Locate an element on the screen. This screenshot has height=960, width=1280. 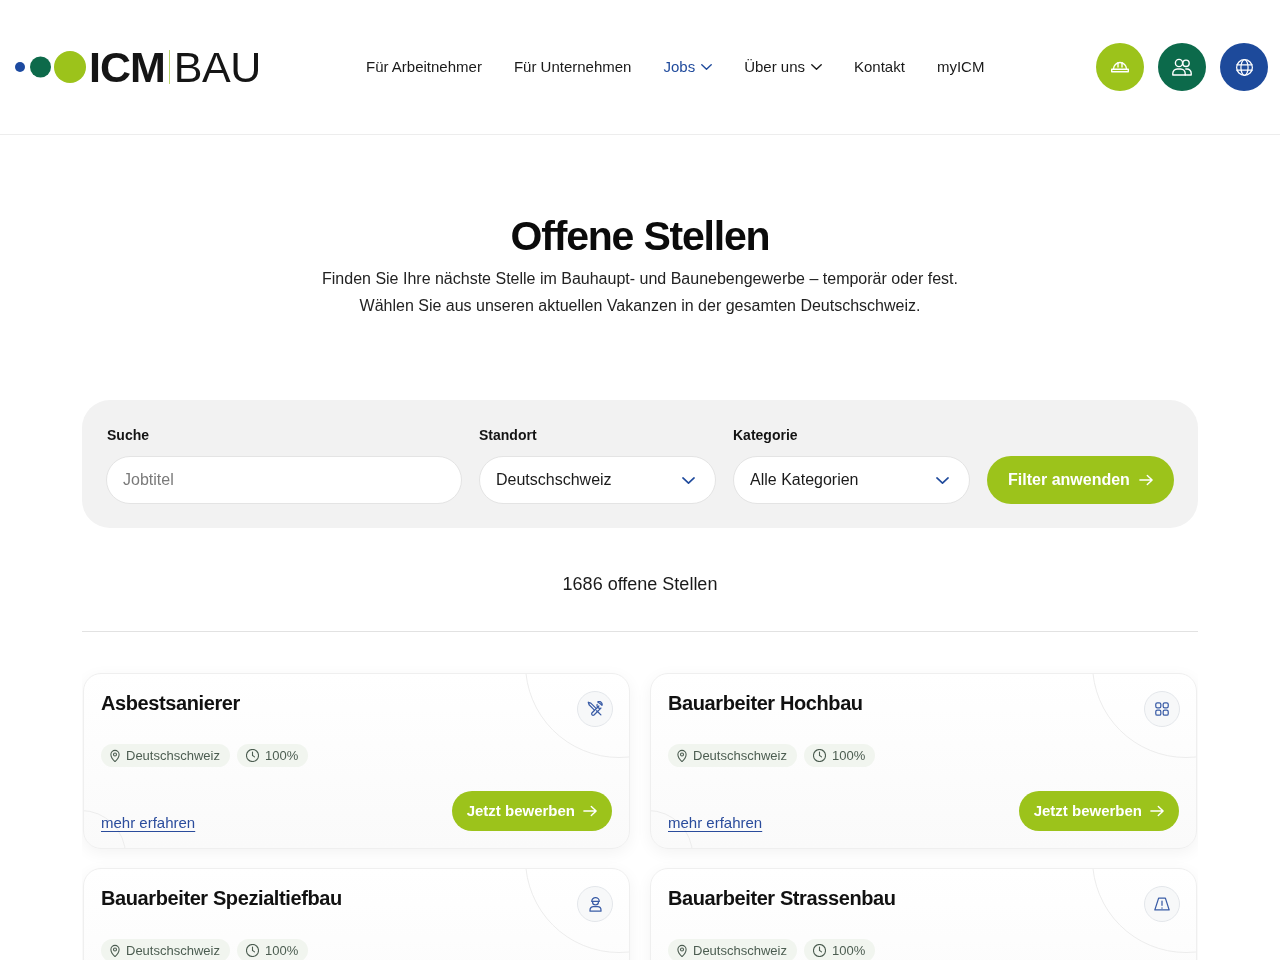
globe-button is located at coordinates (1244, 67).